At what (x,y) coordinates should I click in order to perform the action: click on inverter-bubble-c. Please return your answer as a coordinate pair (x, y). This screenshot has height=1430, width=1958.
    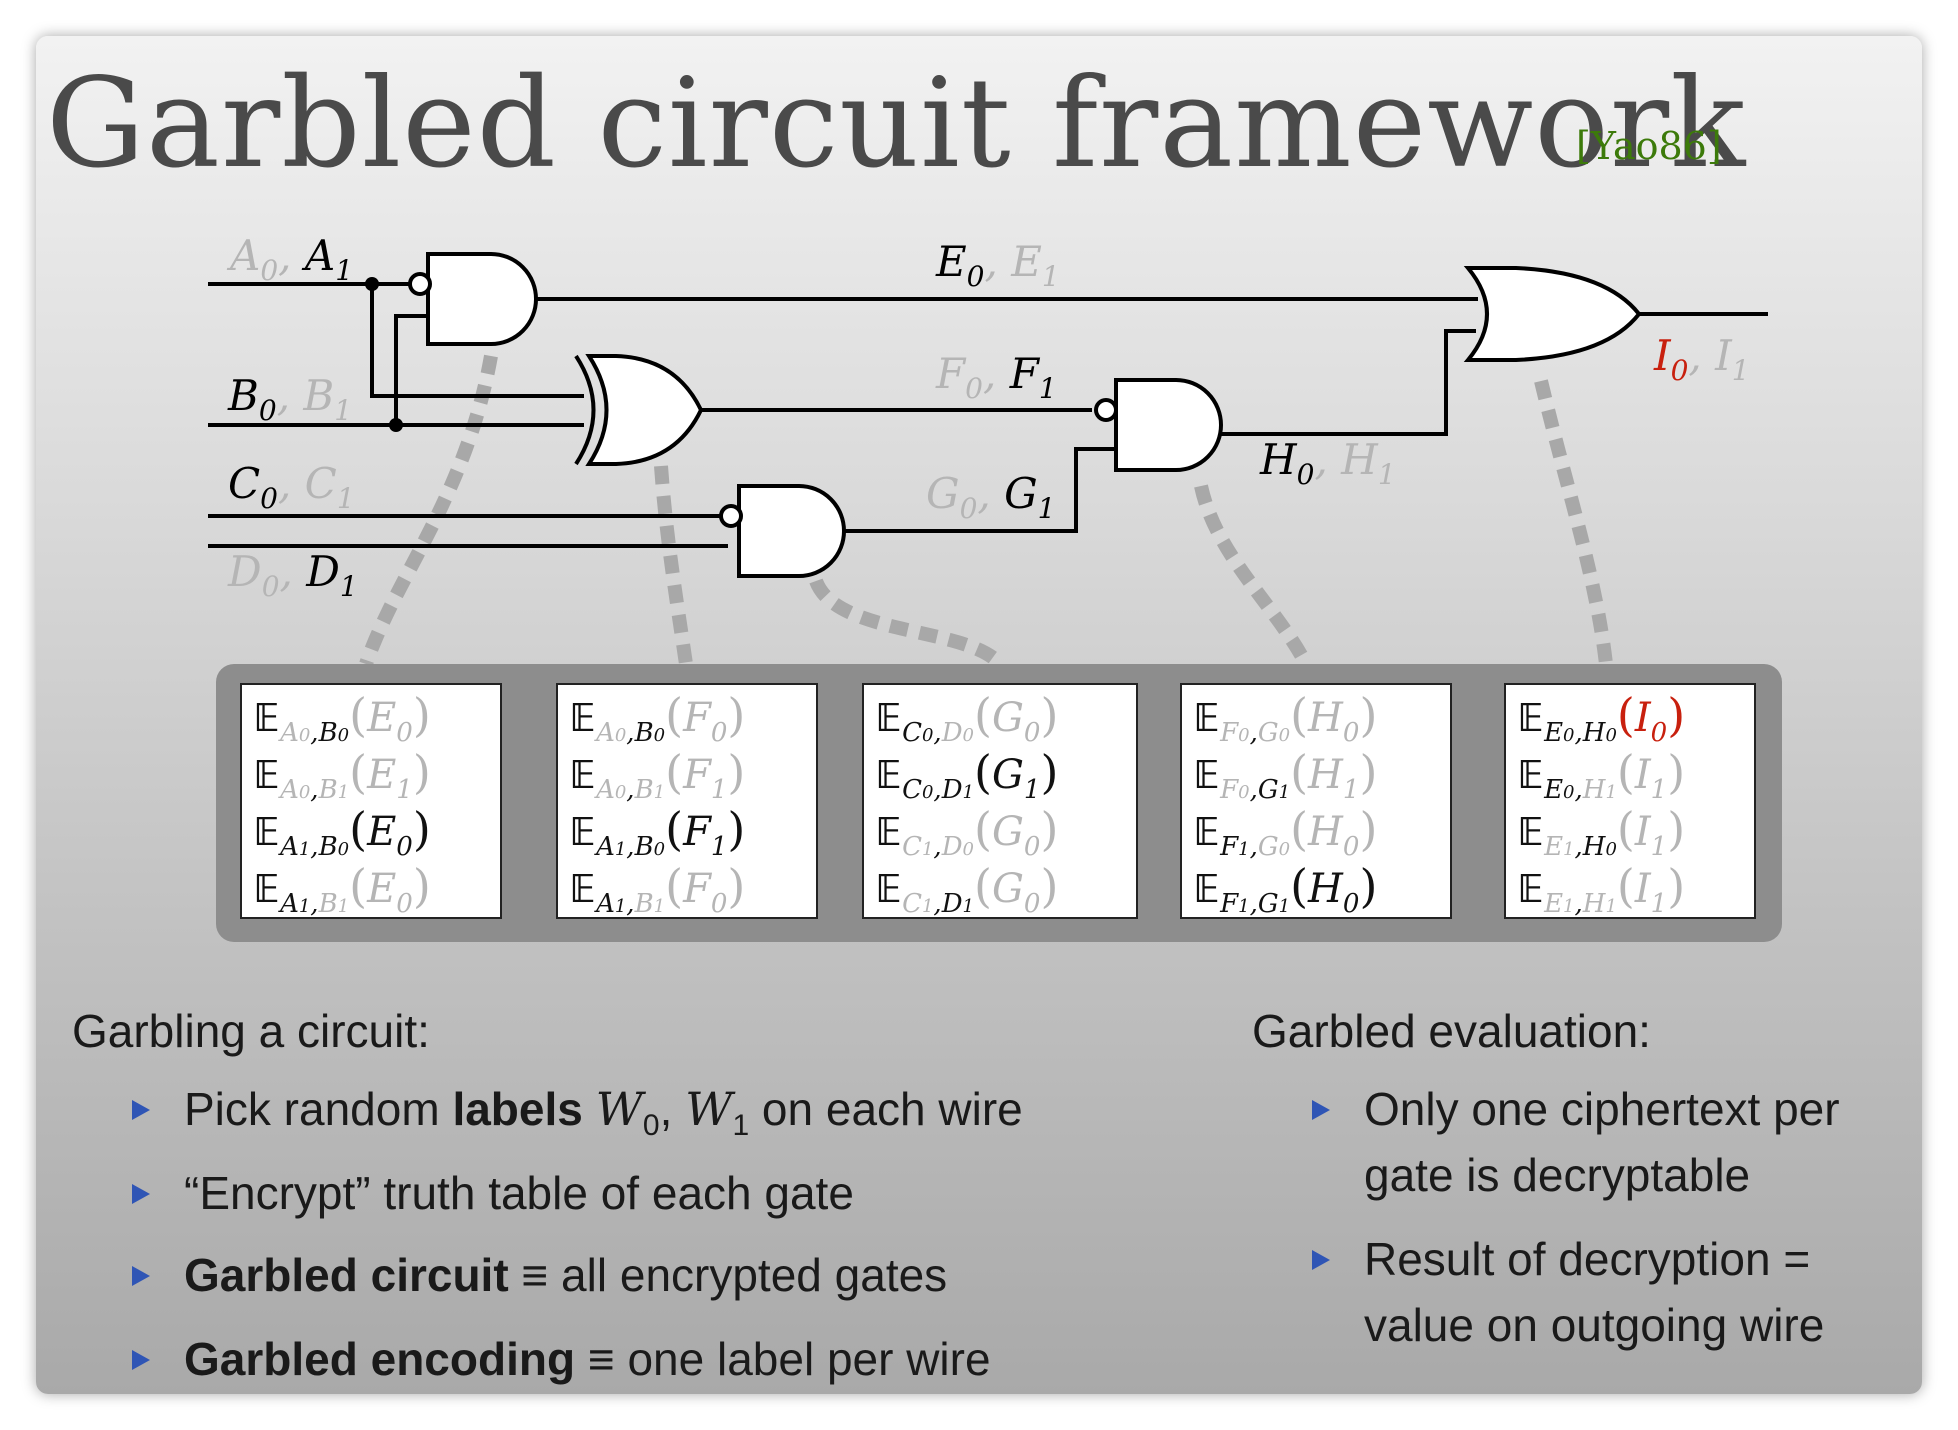
    Looking at the image, I should click on (731, 516).